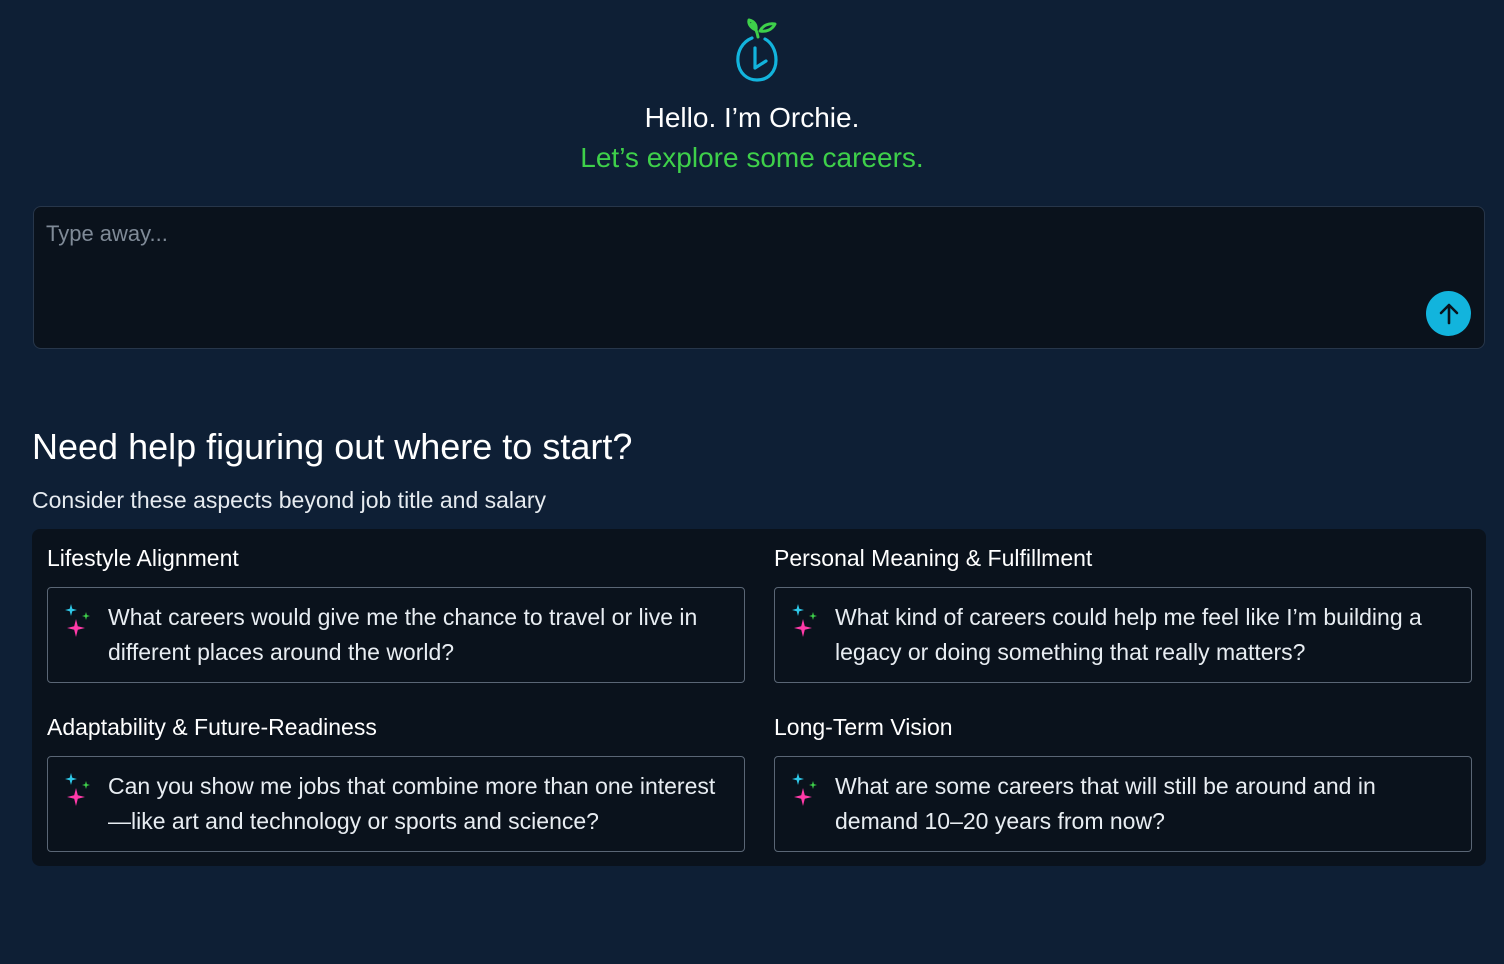 Image resolution: width=1504 pixels, height=964 pixels. I want to click on chat-input, so click(726, 274).